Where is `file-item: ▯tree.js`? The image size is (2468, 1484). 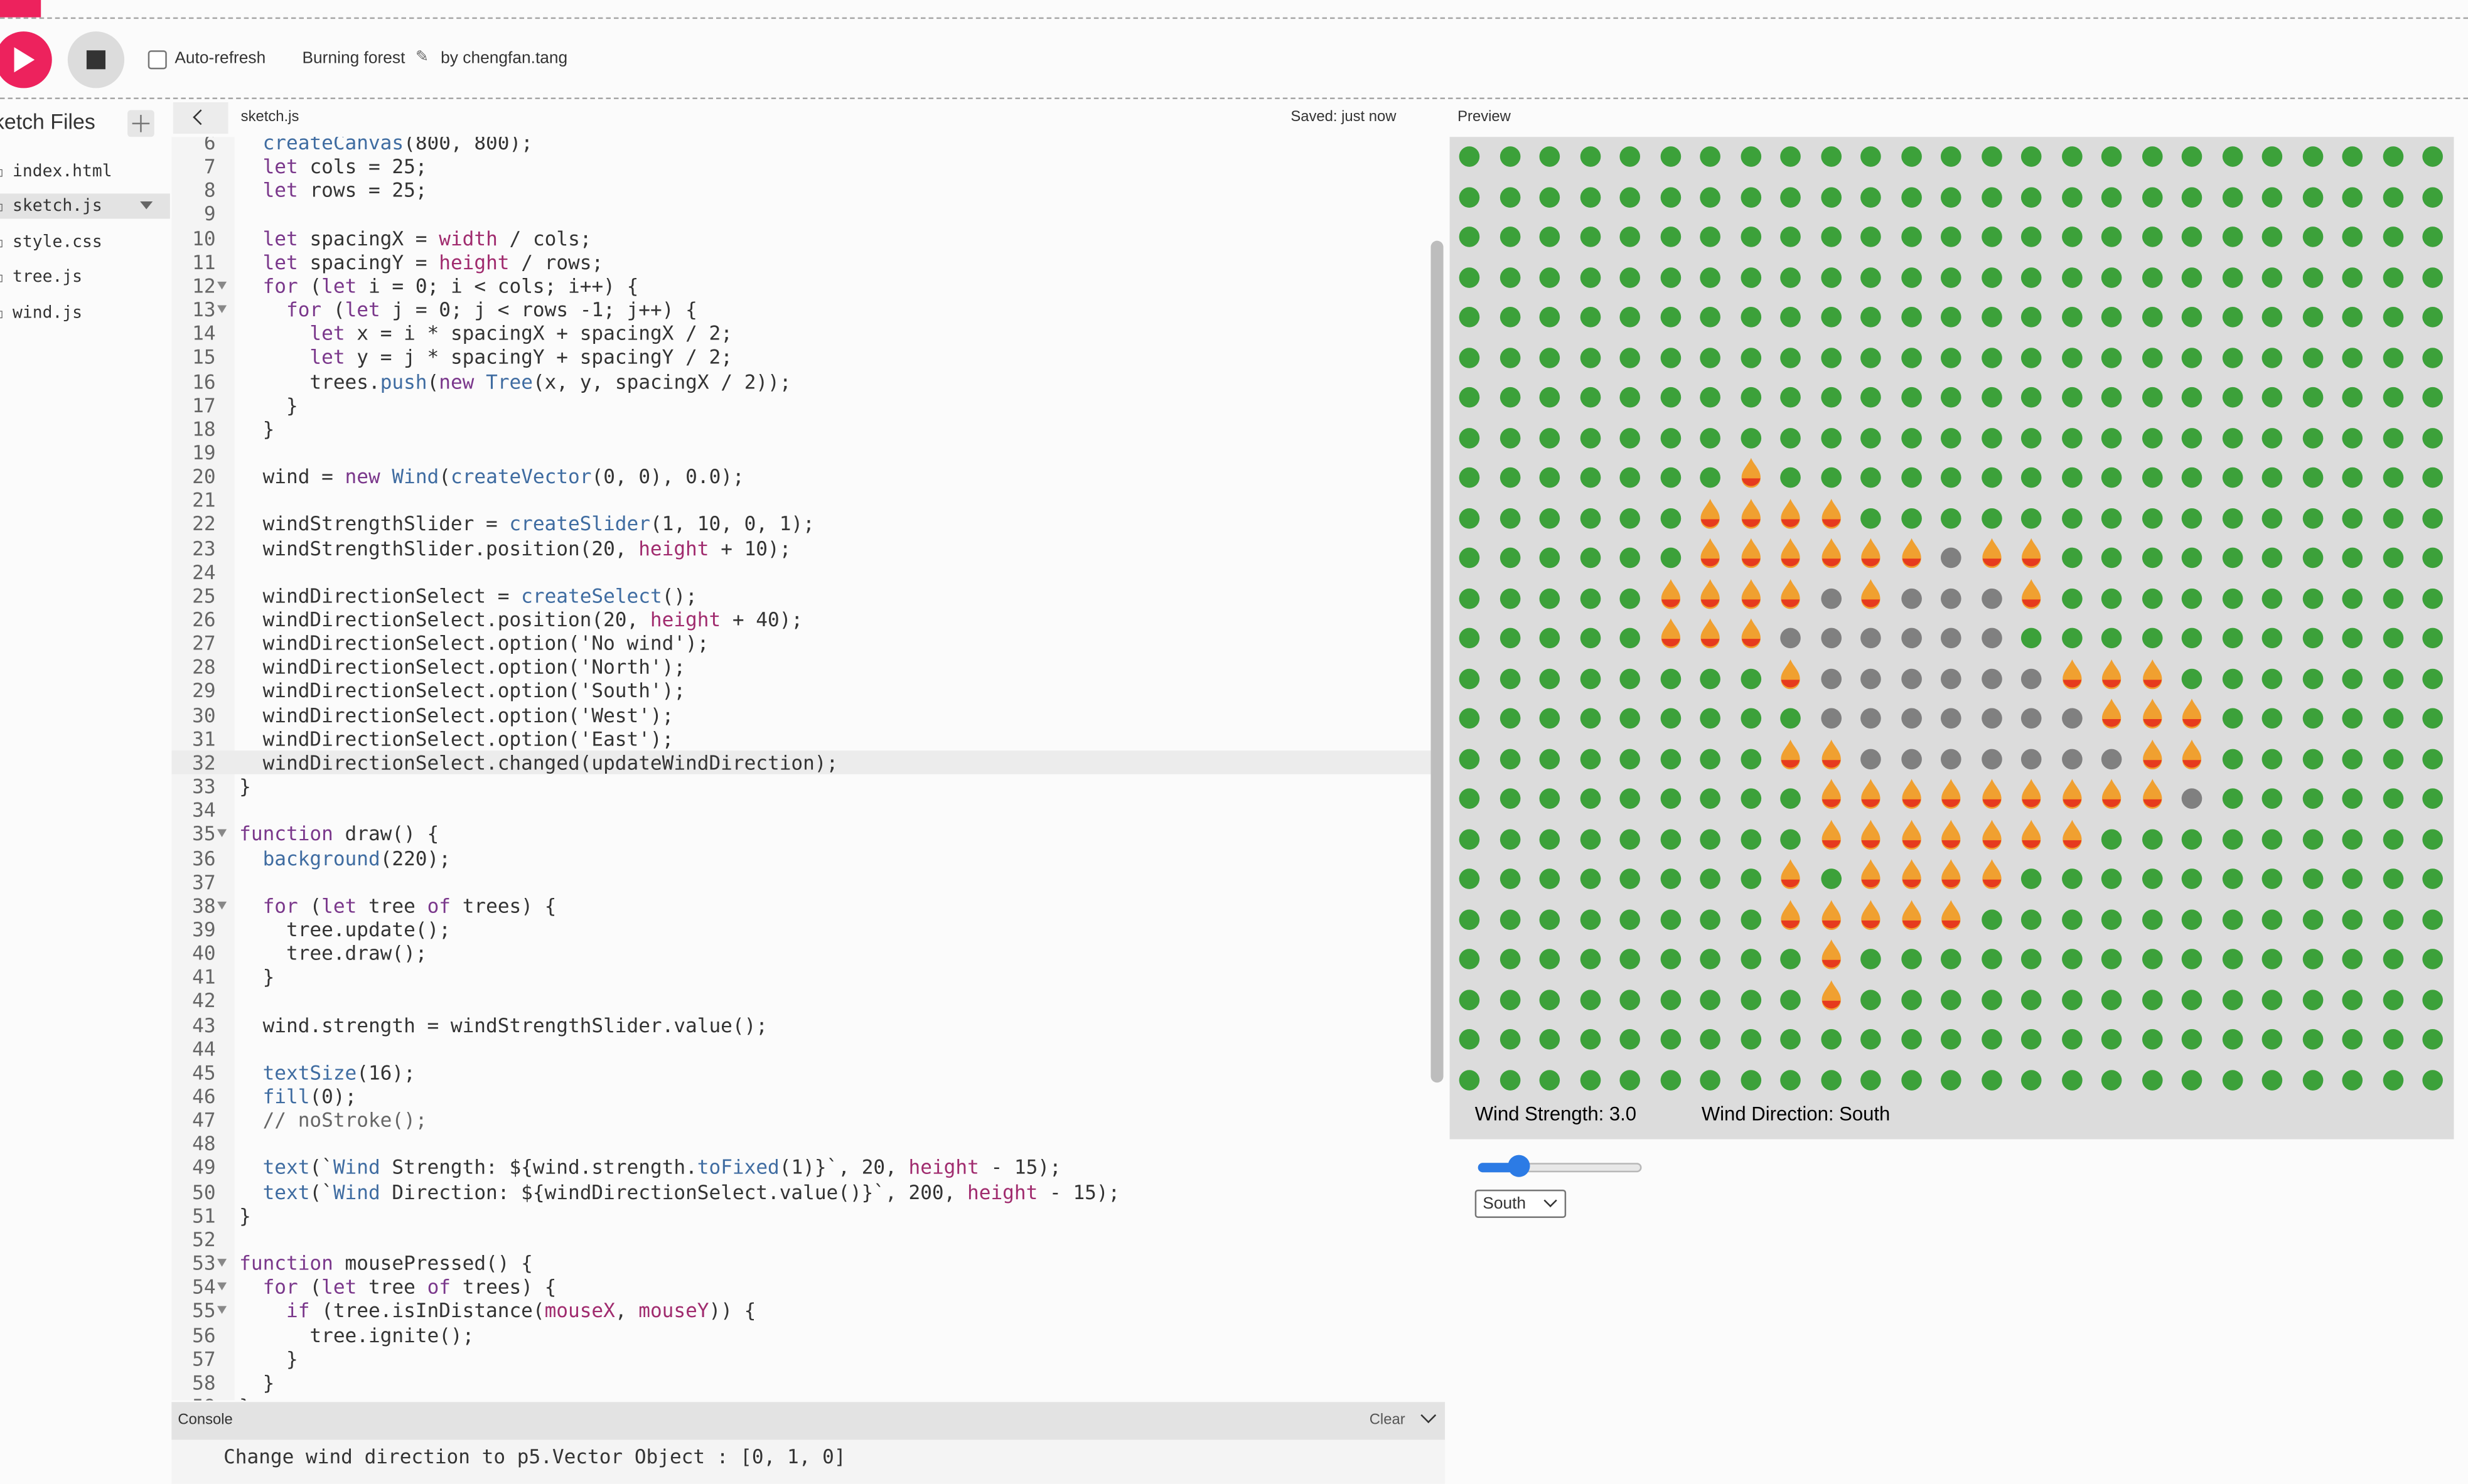 file-item: ▯tree.js is located at coordinates (85, 276).